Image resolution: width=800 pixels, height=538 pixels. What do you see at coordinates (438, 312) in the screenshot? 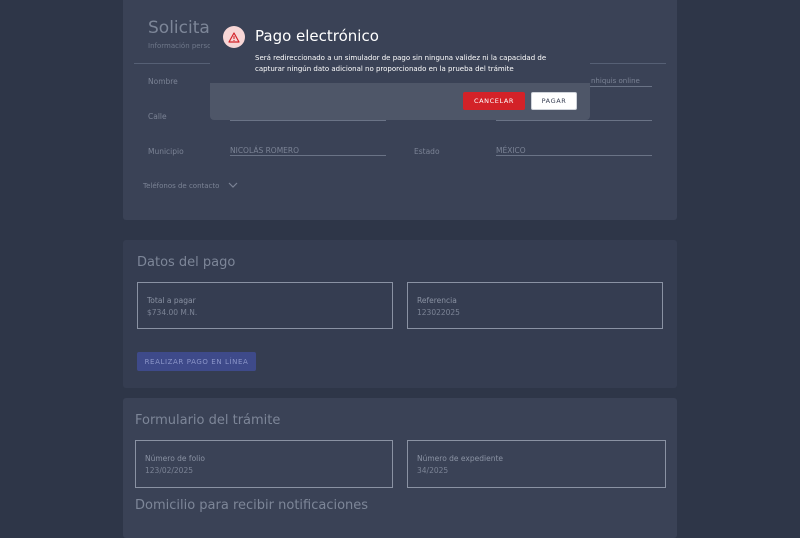
I see `reference-value: 123022025` at bounding box center [438, 312].